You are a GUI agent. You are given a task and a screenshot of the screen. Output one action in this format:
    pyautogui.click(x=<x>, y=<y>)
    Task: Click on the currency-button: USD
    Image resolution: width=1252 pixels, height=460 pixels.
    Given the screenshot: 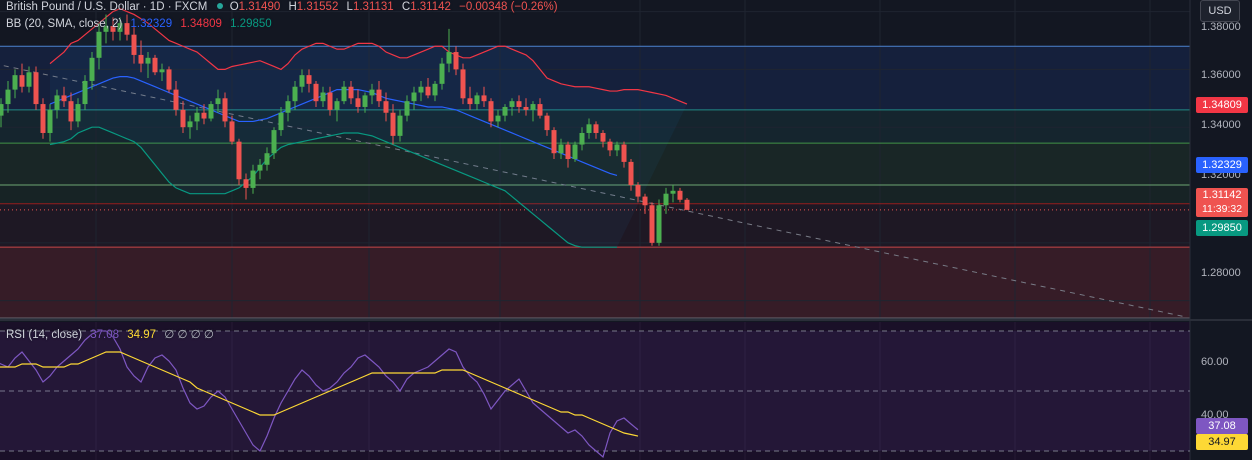 What is the action you would take?
    pyautogui.click(x=1220, y=11)
    